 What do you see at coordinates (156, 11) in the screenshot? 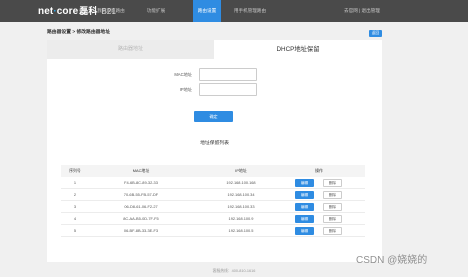
I see `nav-item-extensions: 功能扩展` at bounding box center [156, 11].